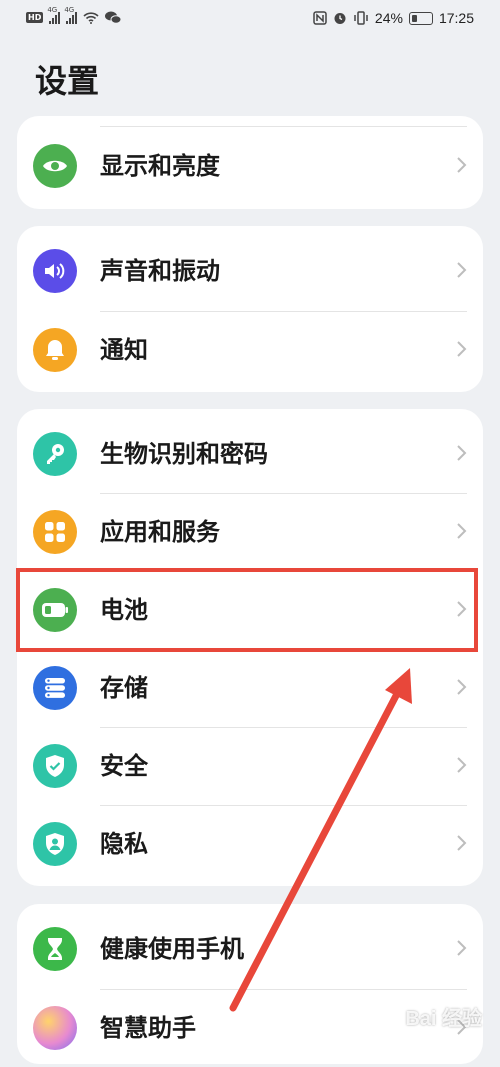  Describe the element at coordinates (54, 15) in the screenshot. I see `signal-sim1-icon: 4G` at that location.